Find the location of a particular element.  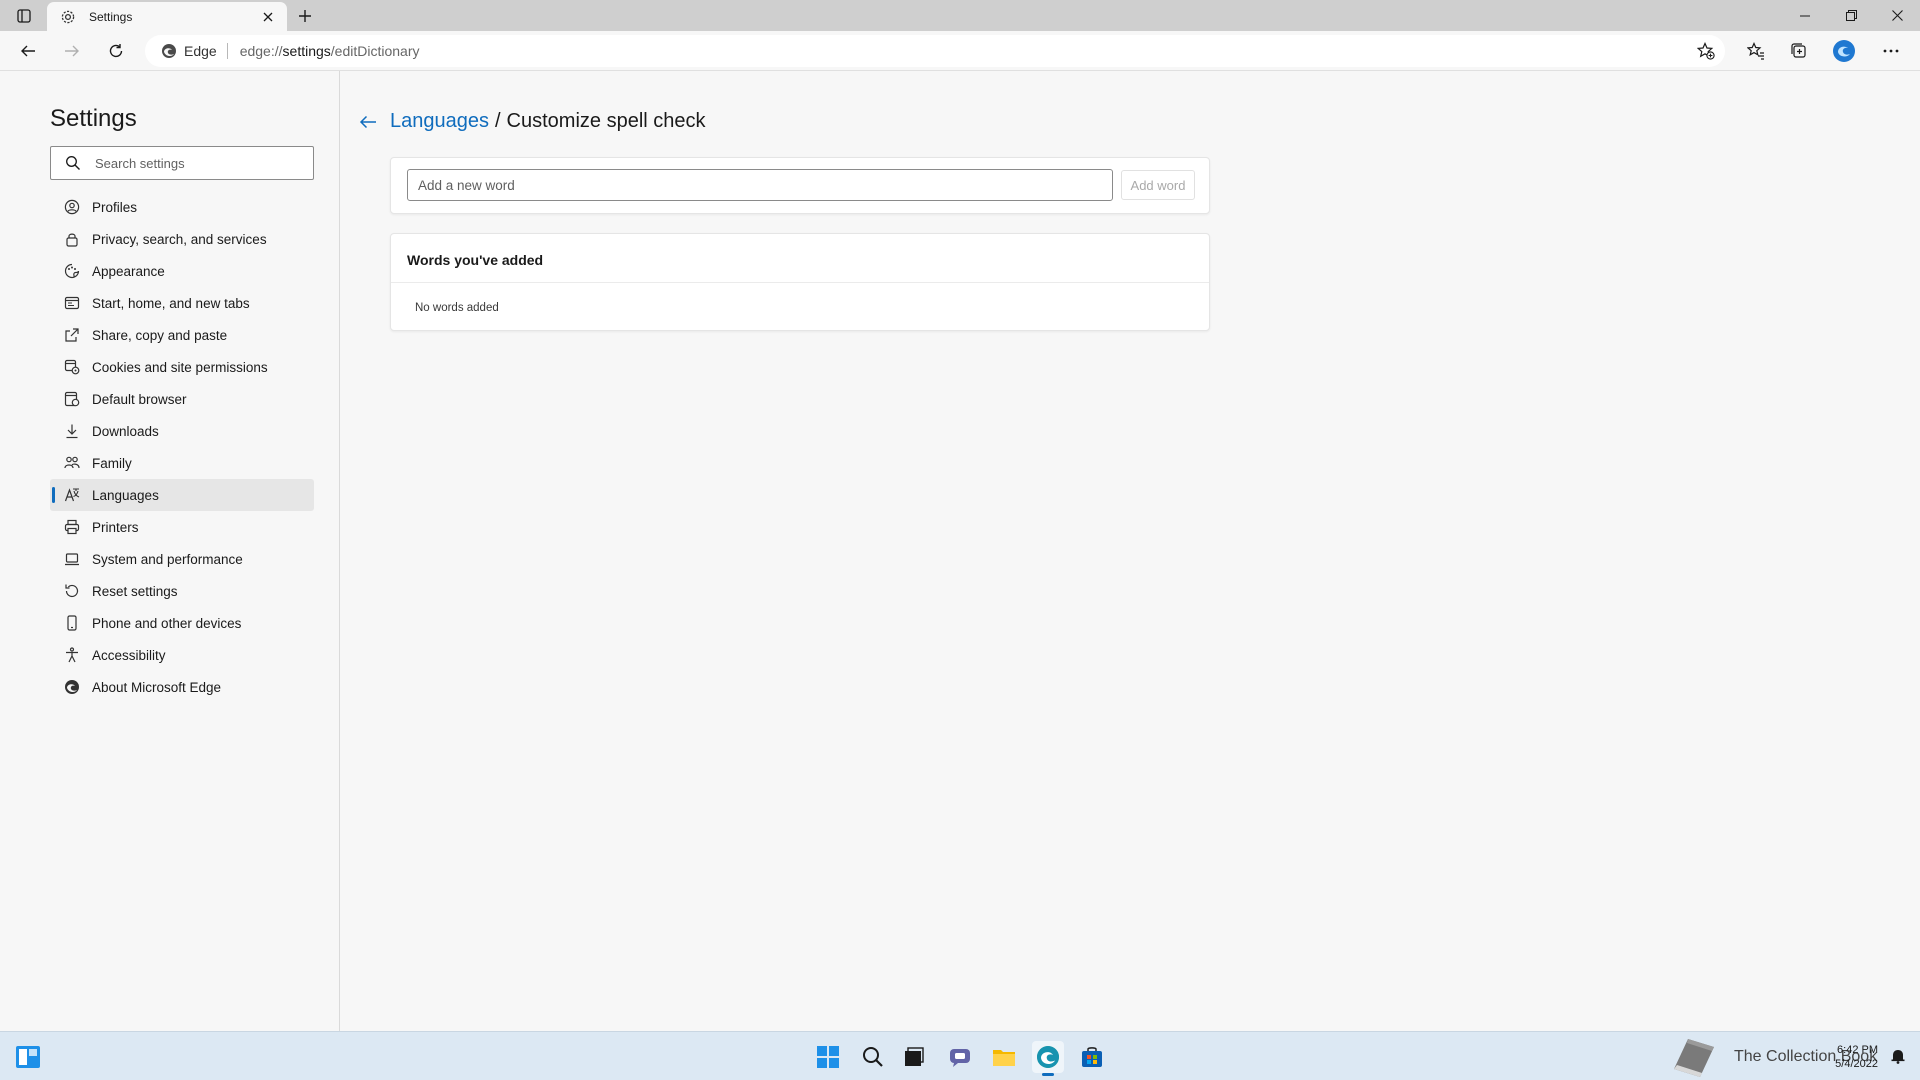

refresh-icon is located at coordinates (116, 51).